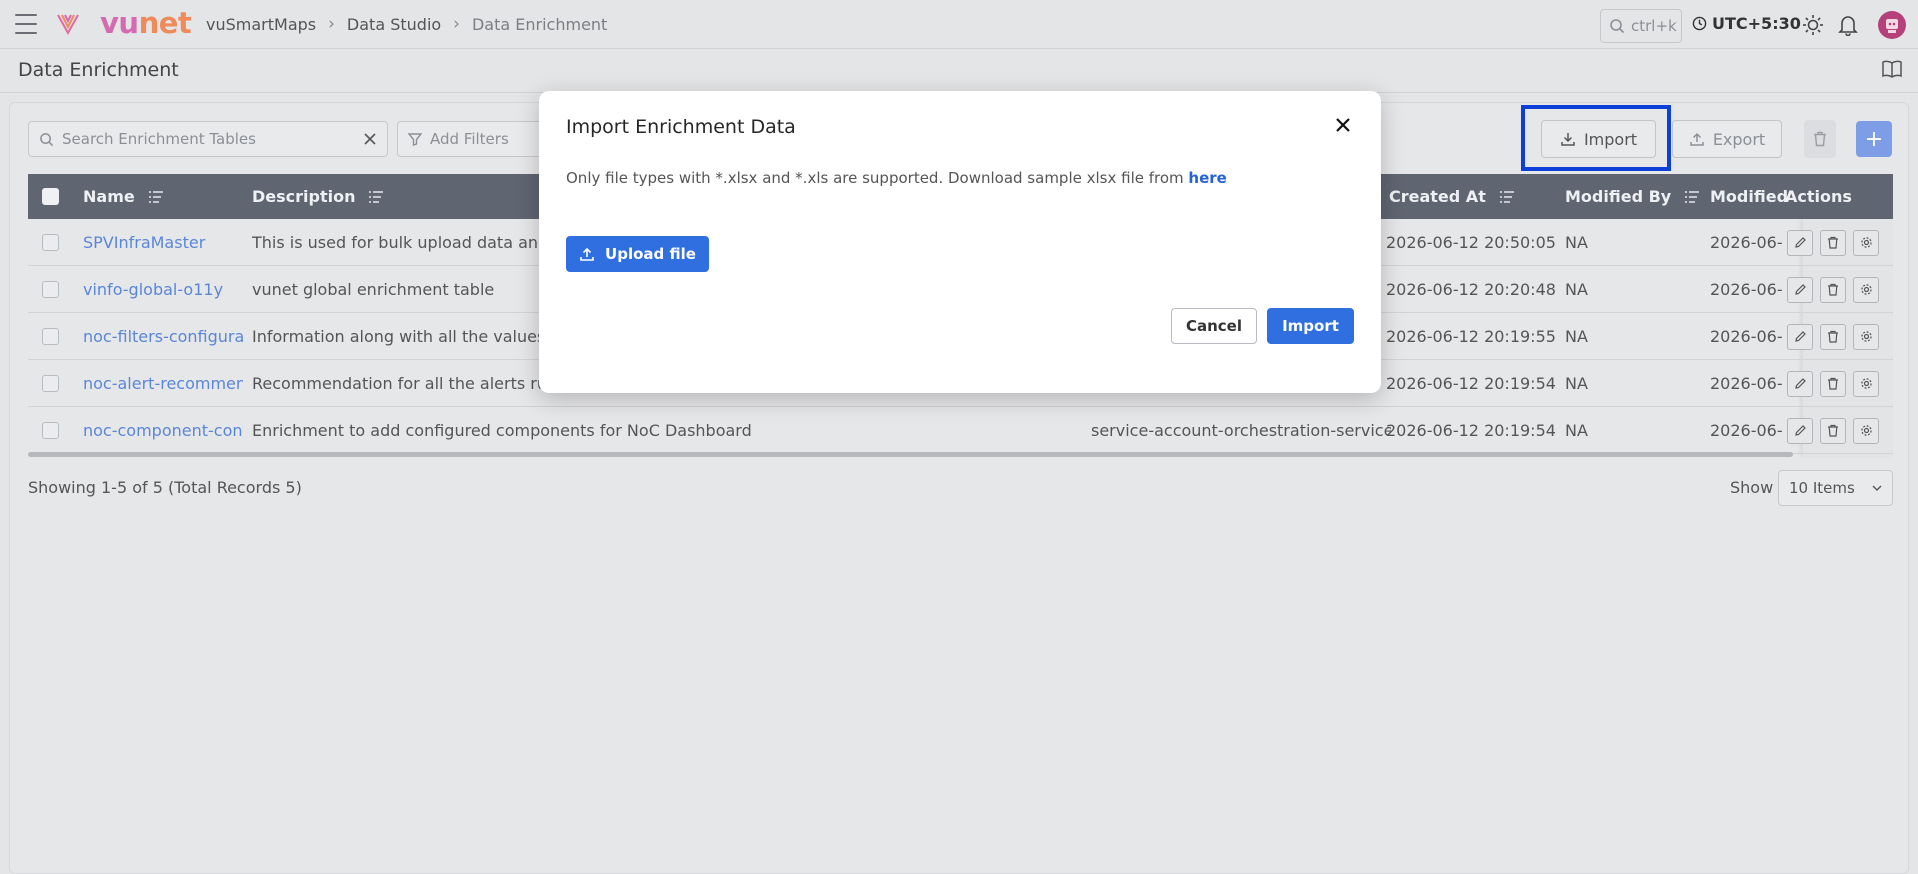 This screenshot has width=1918, height=874. What do you see at coordinates (1310, 326) in the screenshot?
I see `dialog-import-button: Import` at bounding box center [1310, 326].